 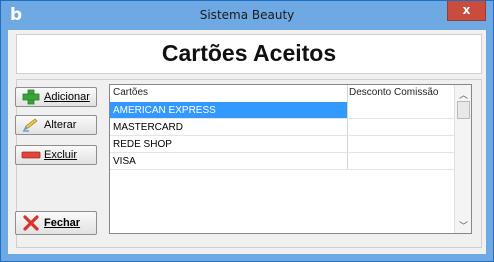 What do you see at coordinates (282, 110) in the screenshot?
I see `table-row: AMERICAN EXPRESS` at bounding box center [282, 110].